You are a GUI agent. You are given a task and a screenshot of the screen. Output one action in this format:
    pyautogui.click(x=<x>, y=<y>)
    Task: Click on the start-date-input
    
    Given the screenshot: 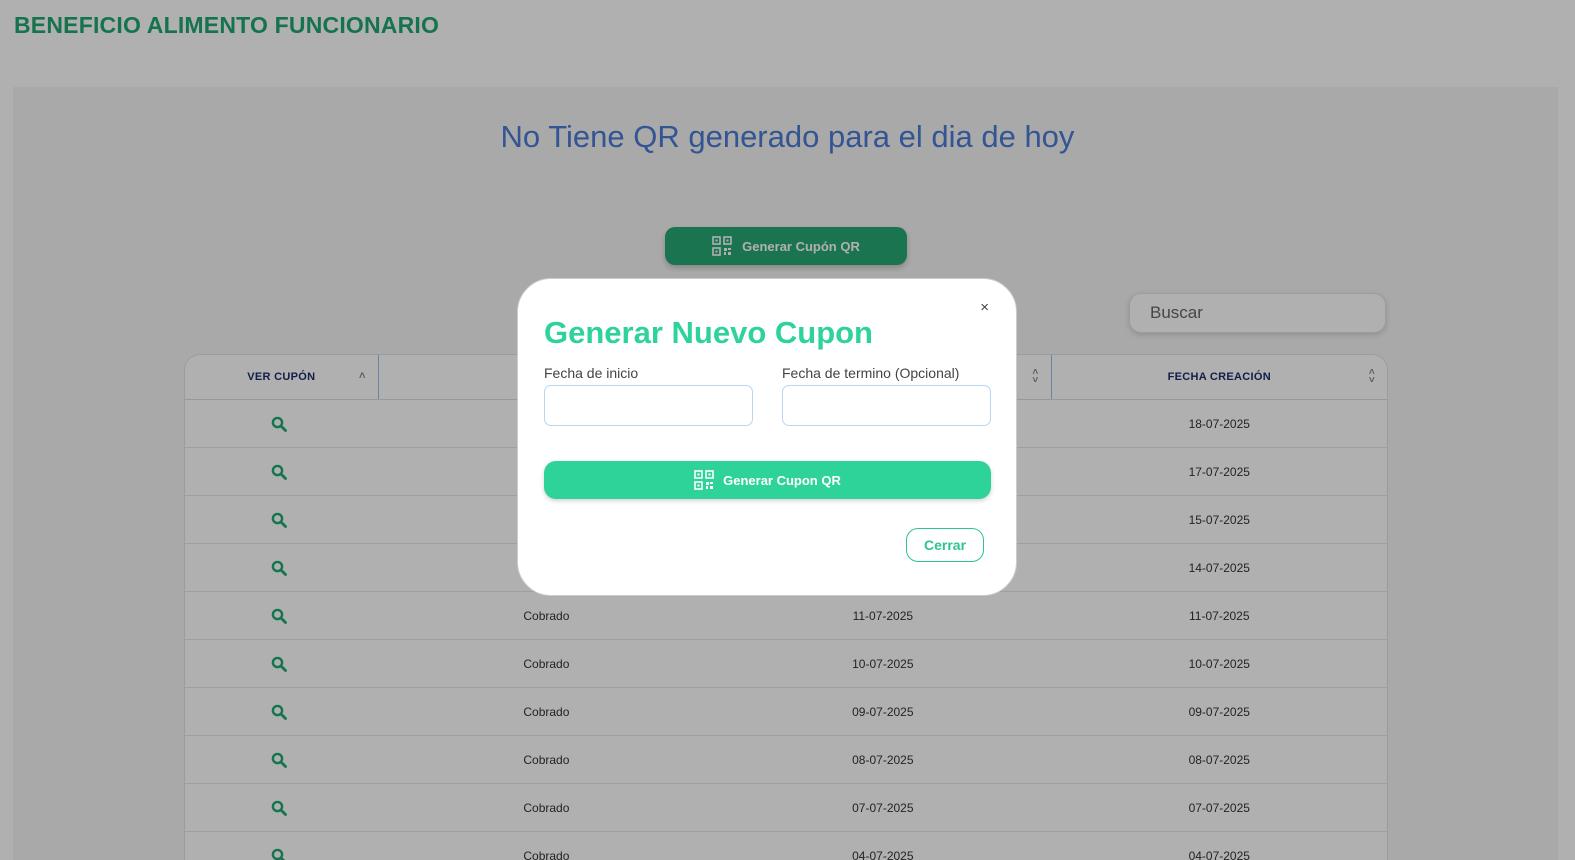 What is the action you would take?
    pyautogui.click(x=648, y=405)
    